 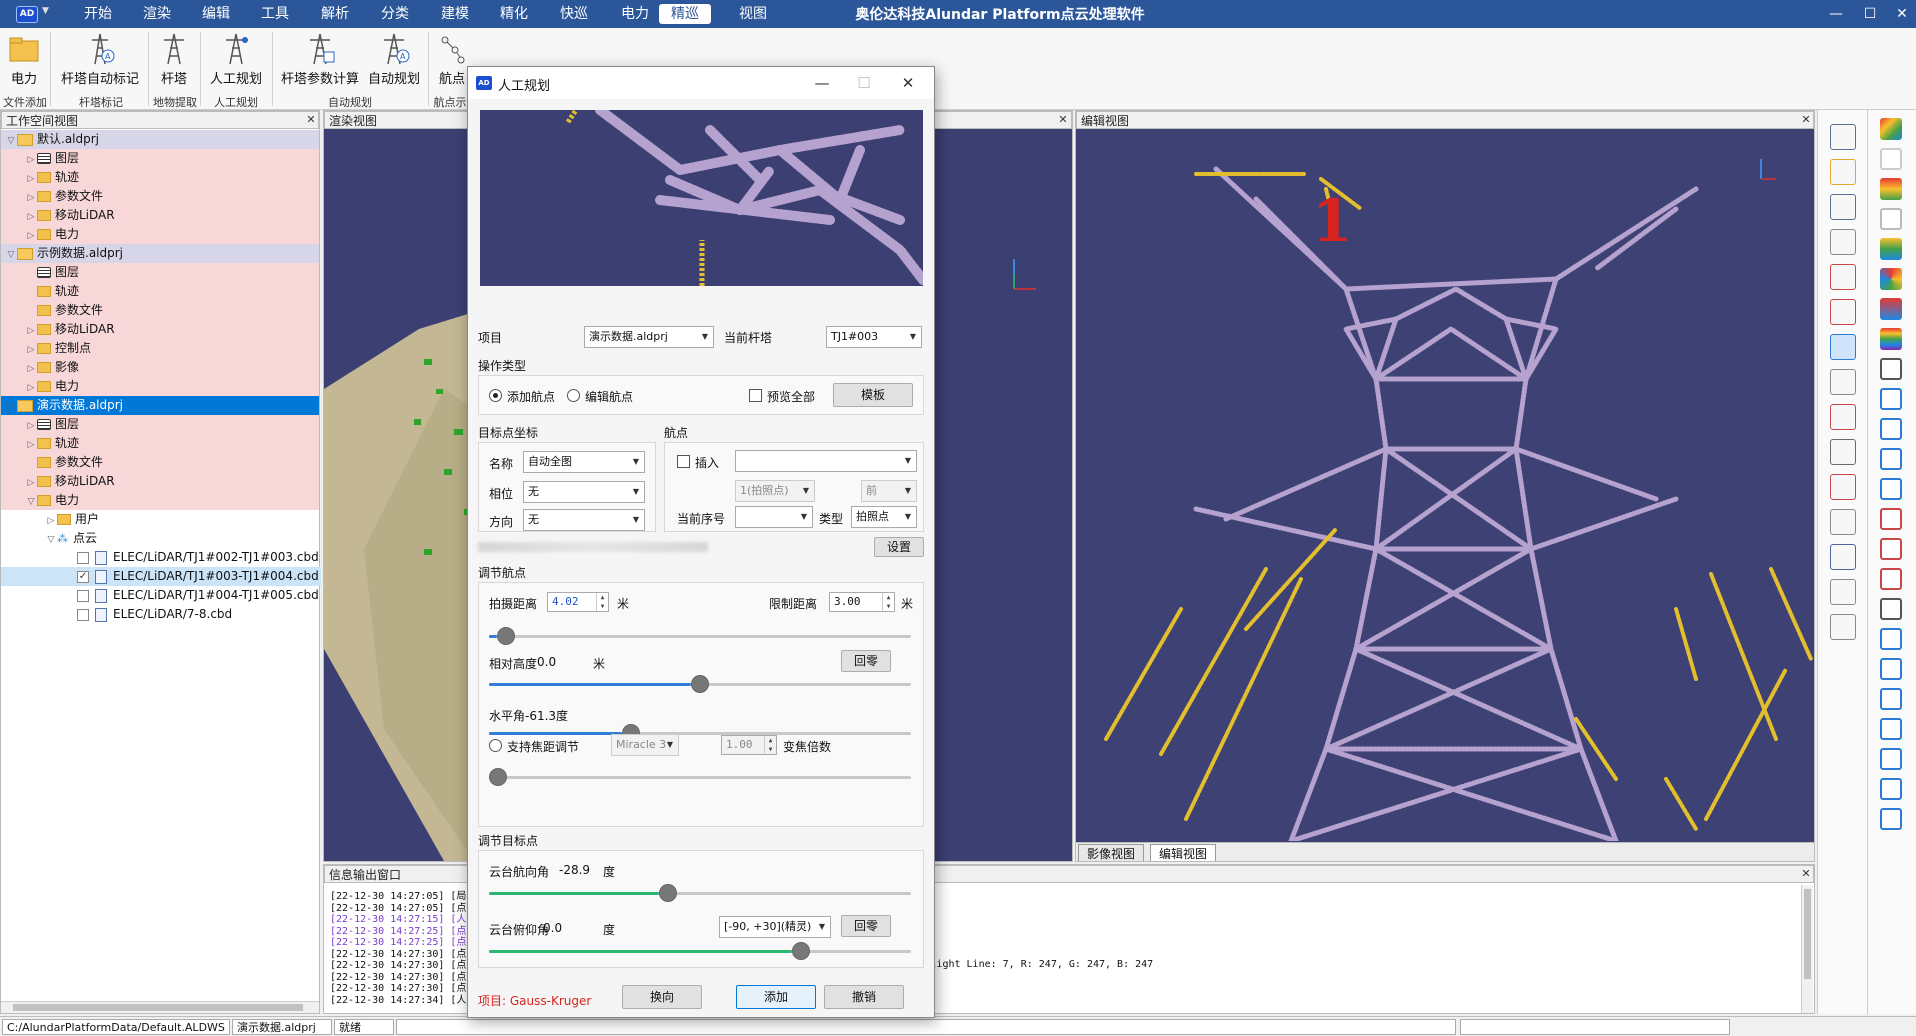 What do you see at coordinates (573, 395) in the screenshot?
I see `edit-waypoint-radio` at bounding box center [573, 395].